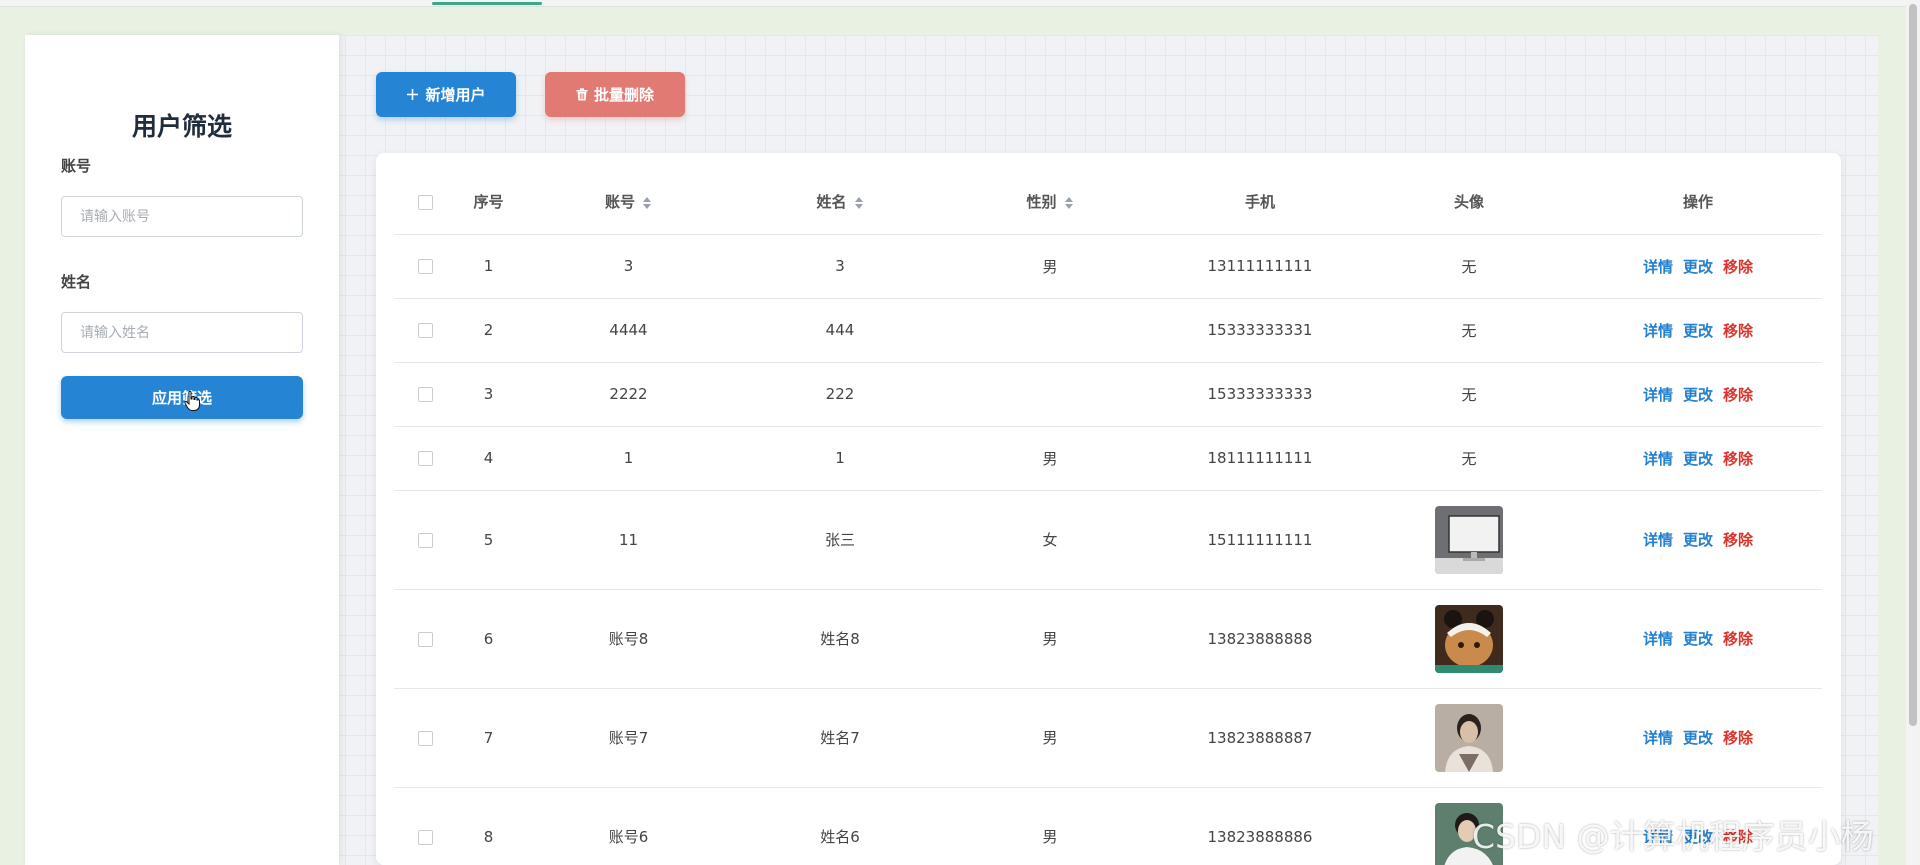  What do you see at coordinates (1050, 540) in the screenshot?
I see `cell-gender: 女` at bounding box center [1050, 540].